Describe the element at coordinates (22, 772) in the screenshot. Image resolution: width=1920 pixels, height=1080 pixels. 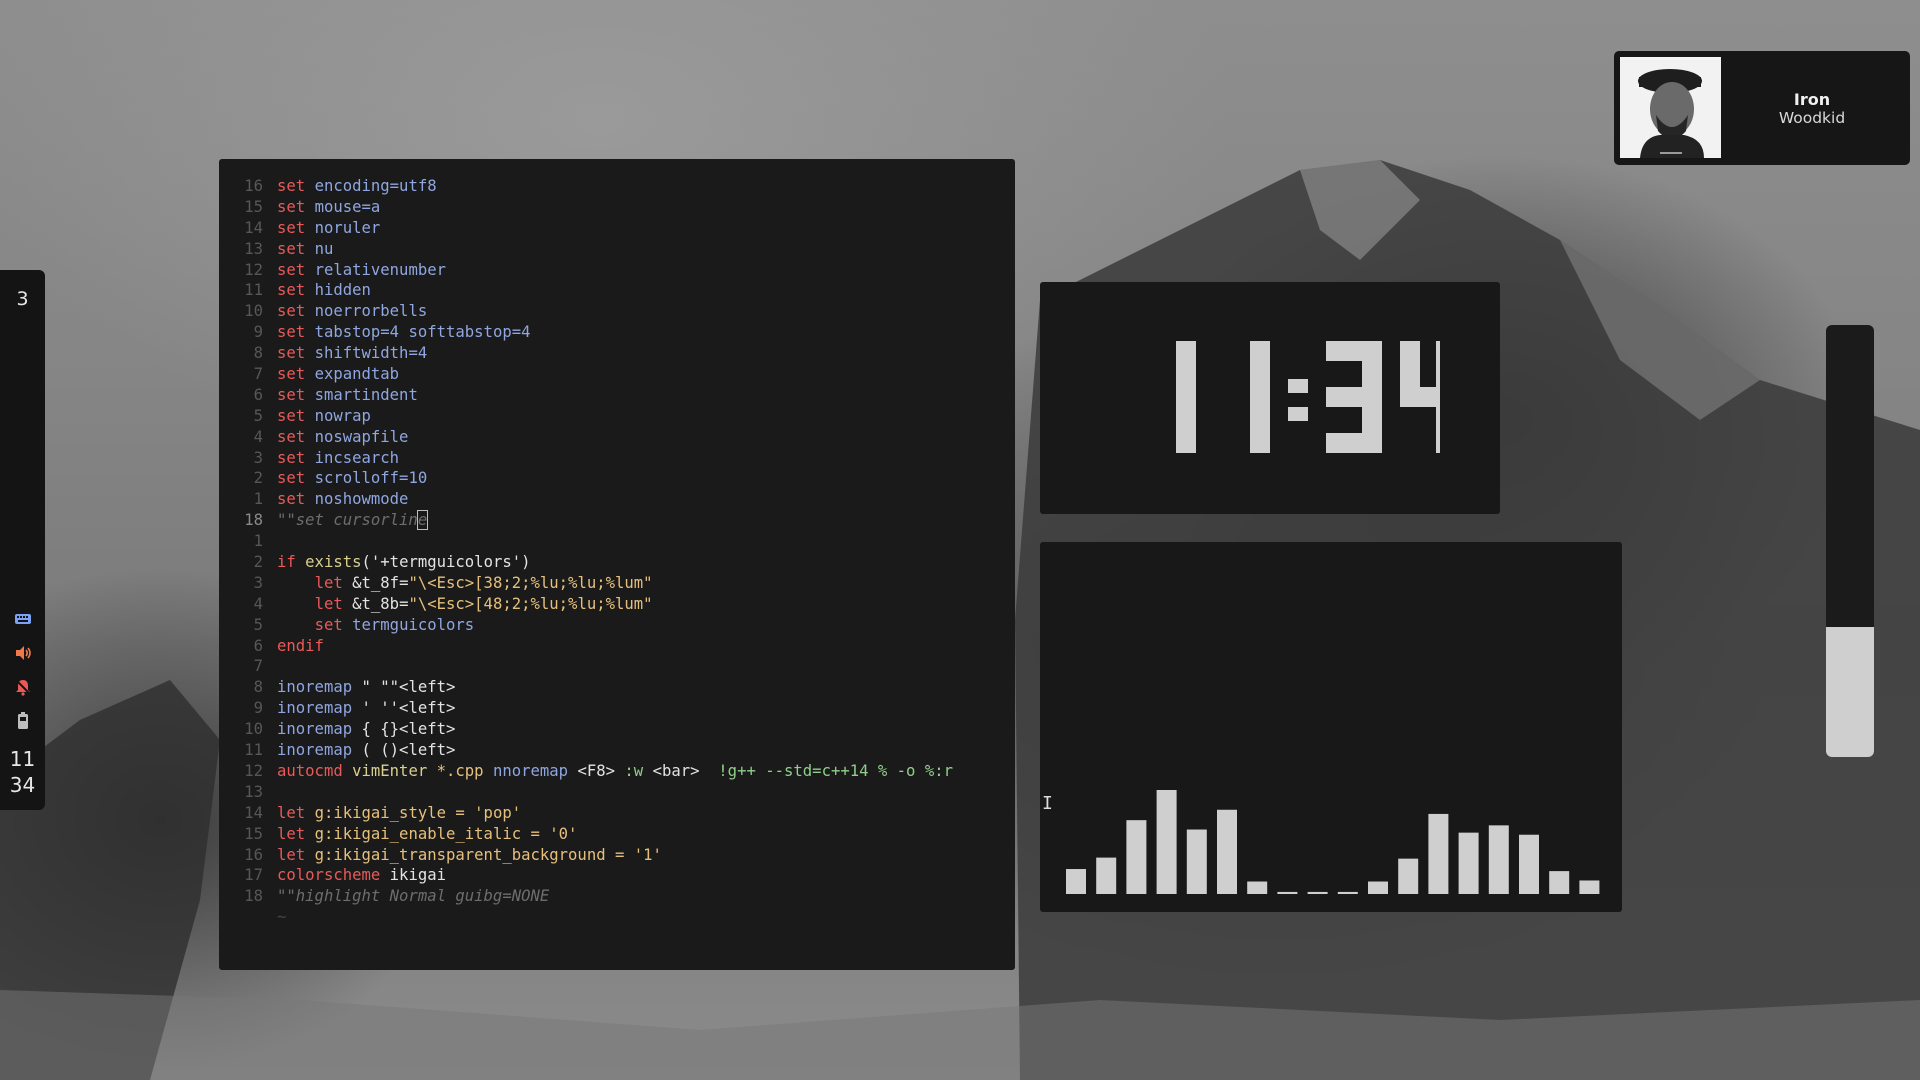
I see `bar-clock: 11 34` at that location.